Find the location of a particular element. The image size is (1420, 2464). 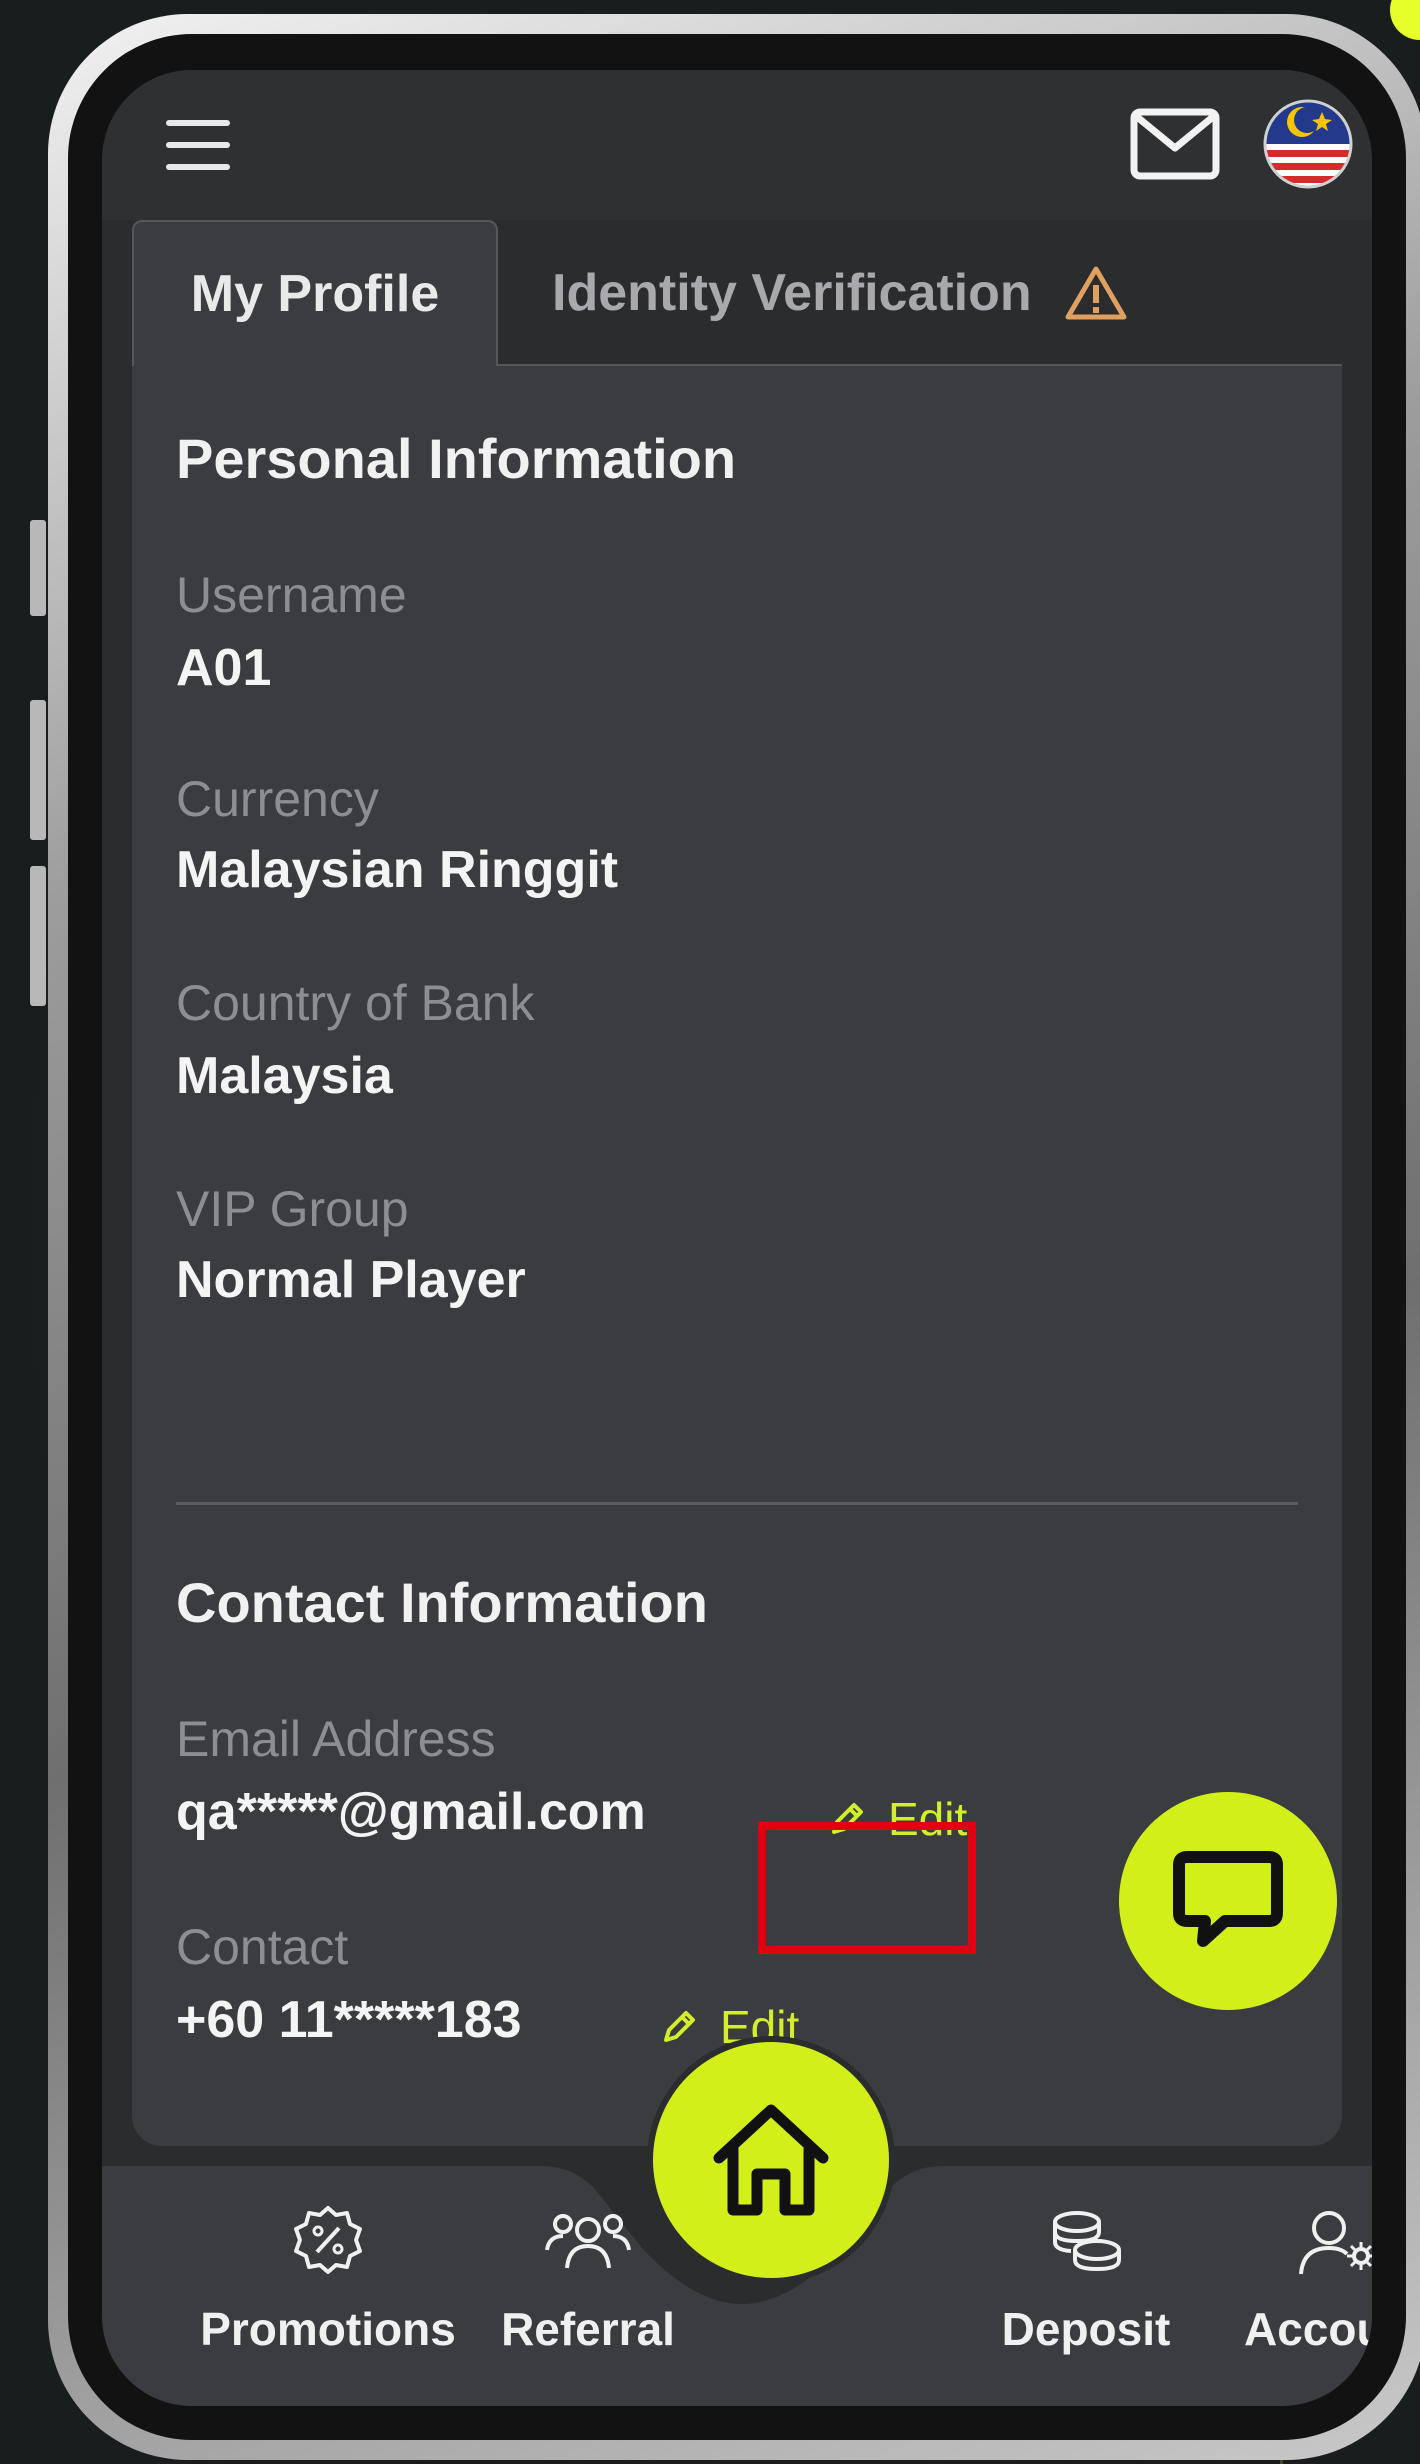

country-of-bank-label: Country of Bank is located at coordinates (355, 1003).